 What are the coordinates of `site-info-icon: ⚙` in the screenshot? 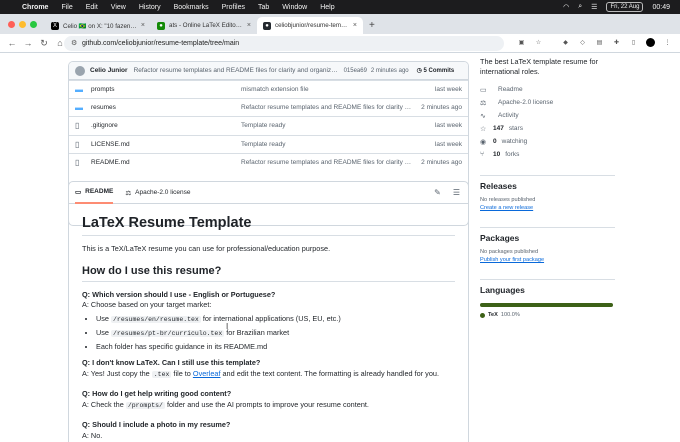 It's located at (74, 43).